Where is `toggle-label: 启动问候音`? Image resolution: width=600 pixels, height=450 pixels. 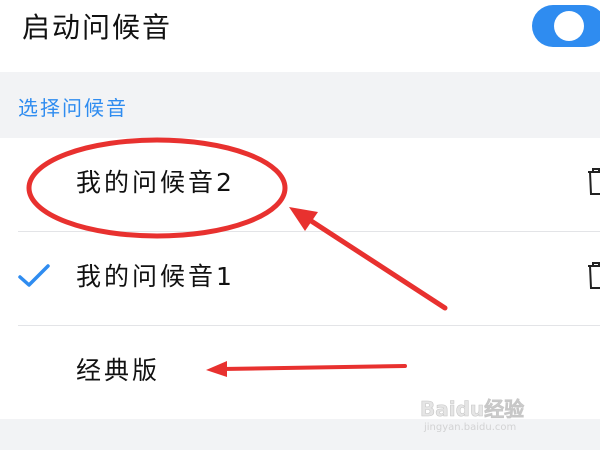
toggle-label: 启动问候音 is located at coordinates (97, 27).